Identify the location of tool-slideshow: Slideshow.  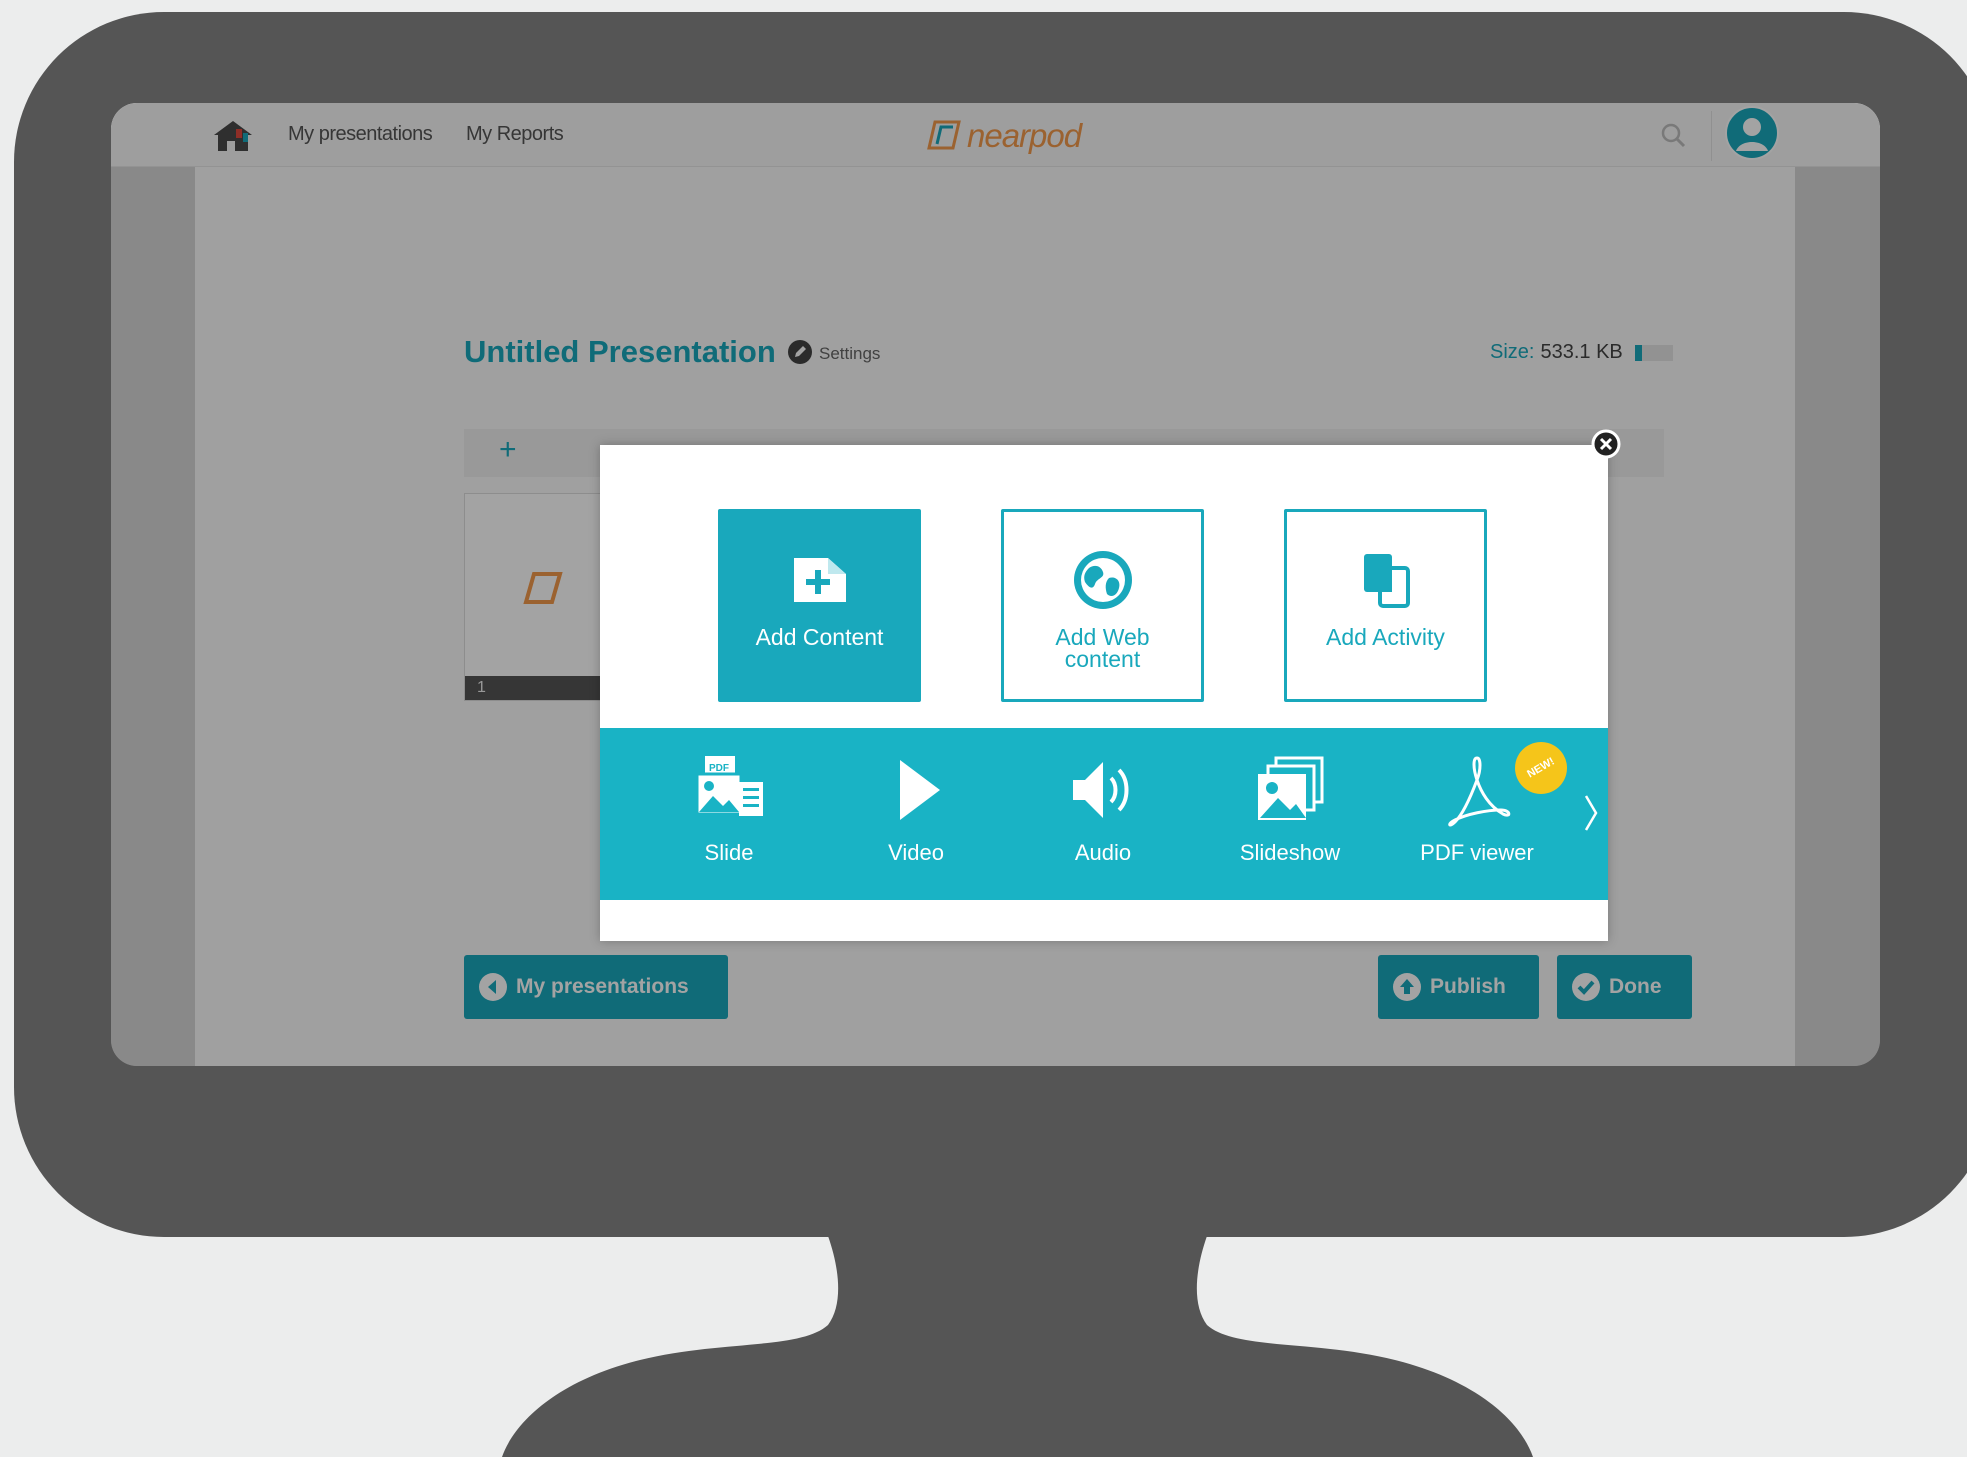
(1290, 809).